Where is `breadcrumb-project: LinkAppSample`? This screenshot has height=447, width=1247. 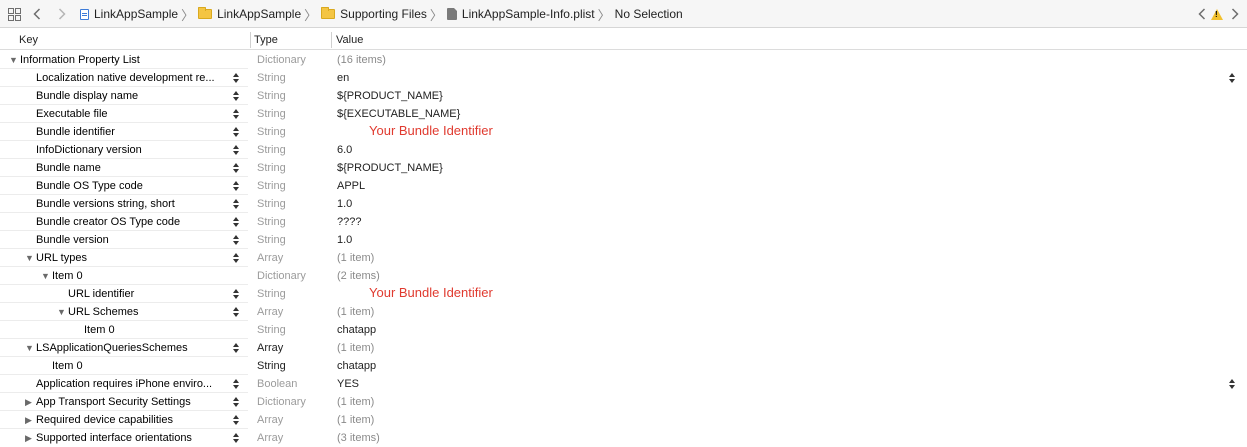
breadcrumb-project: LinkAppSample is located at coordinates (129, 14).